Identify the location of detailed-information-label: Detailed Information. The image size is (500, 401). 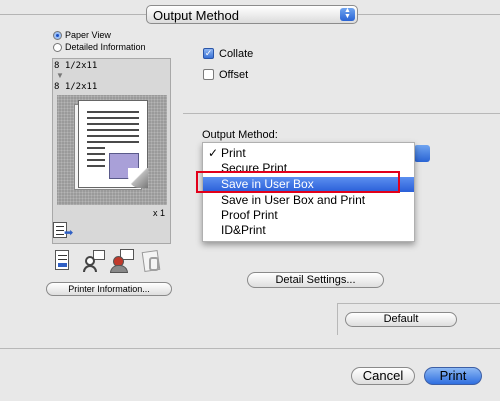
(105, 47).